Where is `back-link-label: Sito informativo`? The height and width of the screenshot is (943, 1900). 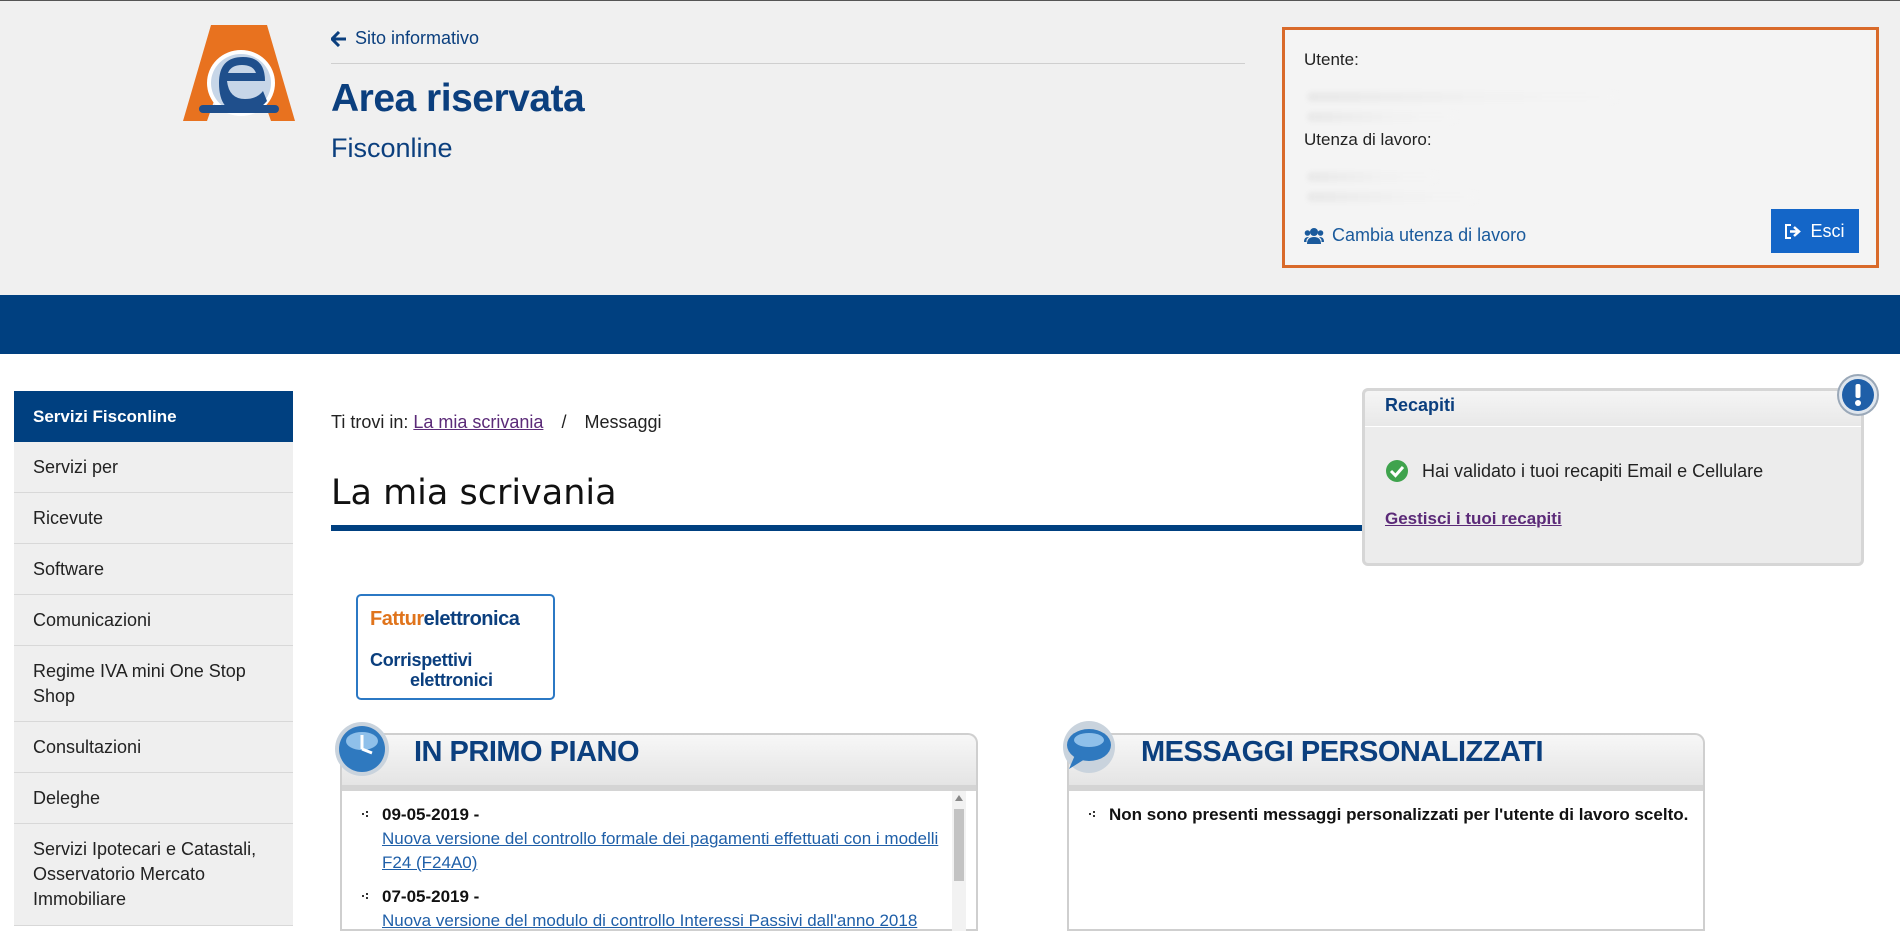
back-link-label: Sito informativo is located at coordinates (417, 38).